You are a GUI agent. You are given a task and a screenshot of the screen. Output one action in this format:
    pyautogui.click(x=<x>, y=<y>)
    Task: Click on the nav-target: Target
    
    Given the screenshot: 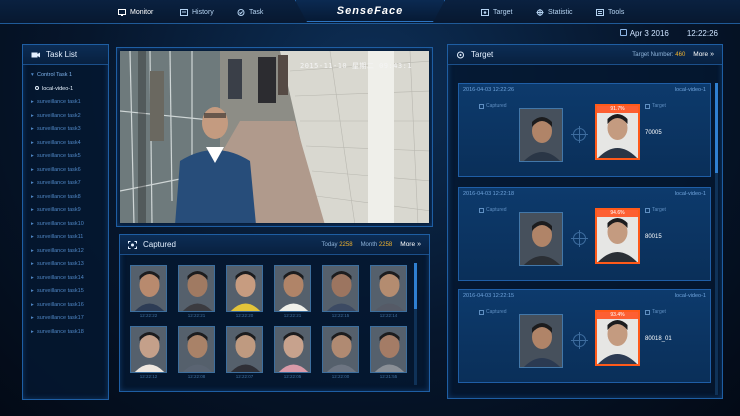 What is the action you would take?
    pyautogui.click(x=496, y=12)
    